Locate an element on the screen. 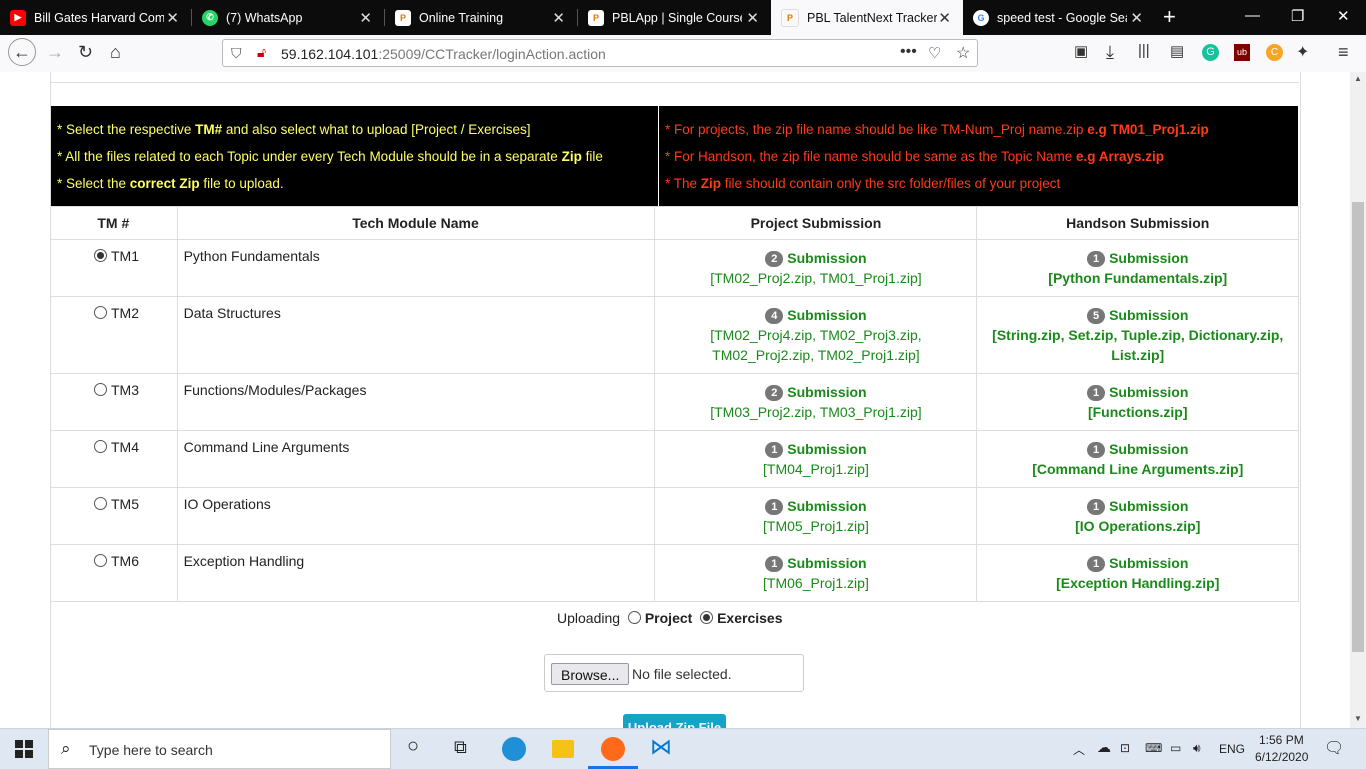 This screenshot has height=769, width=1366. scrollbar-thumb is located at coordinates (1358, 427).